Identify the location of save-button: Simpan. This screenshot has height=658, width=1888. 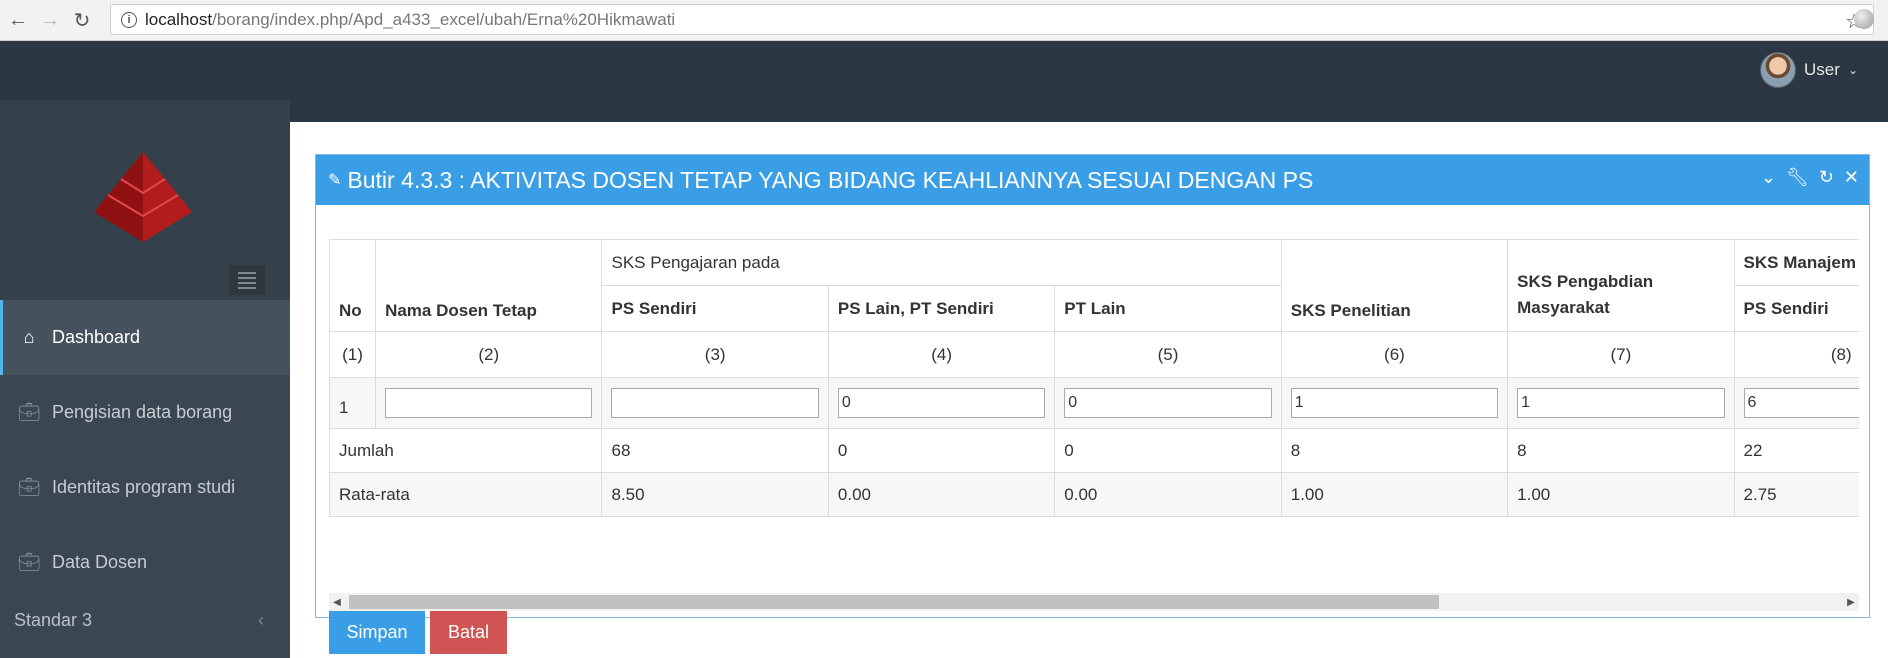
(377, 632).